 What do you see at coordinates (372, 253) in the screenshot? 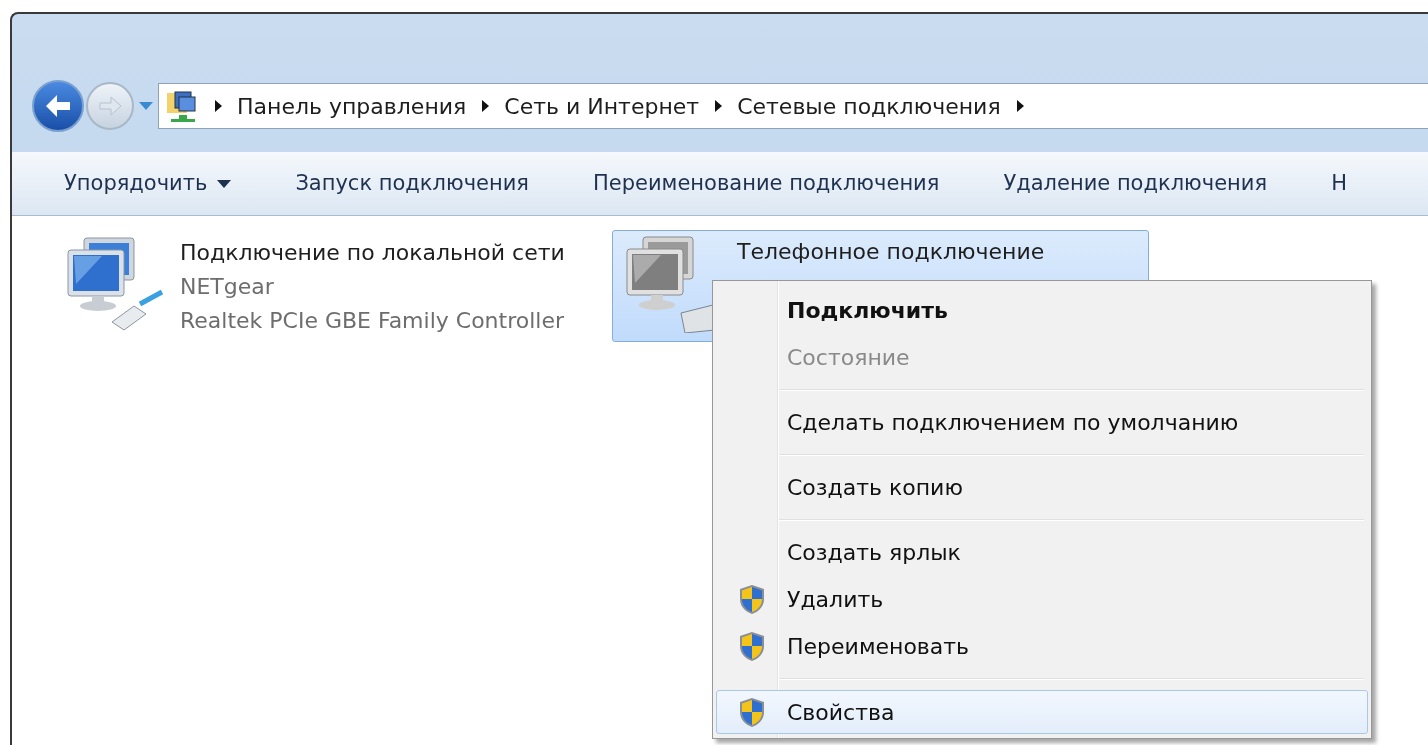
I see `connection-name: Подключение по локальной сети` at bounding box center [372, 253].